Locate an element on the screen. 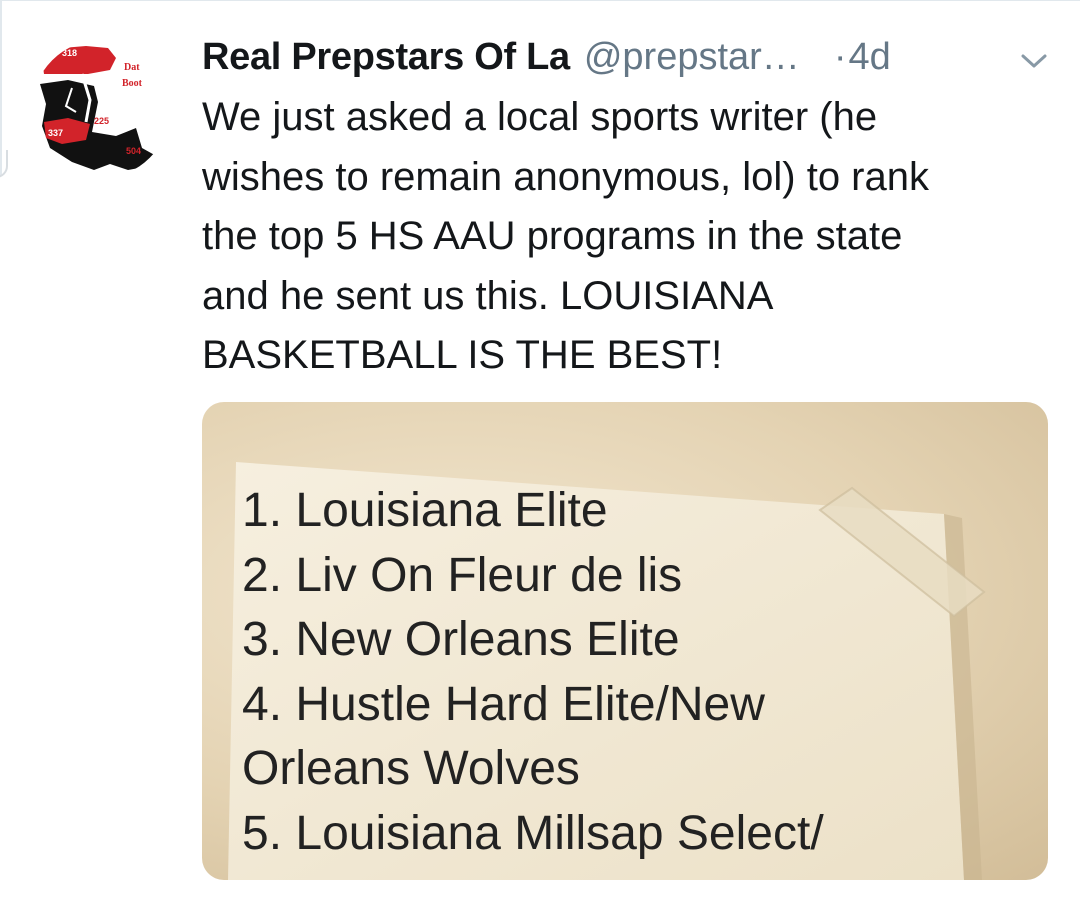 The width and height of the screenshot is (1080, 898). tweet-text-line: BASKETBALL IS THE BEST! is located at coordinates (462, 355).